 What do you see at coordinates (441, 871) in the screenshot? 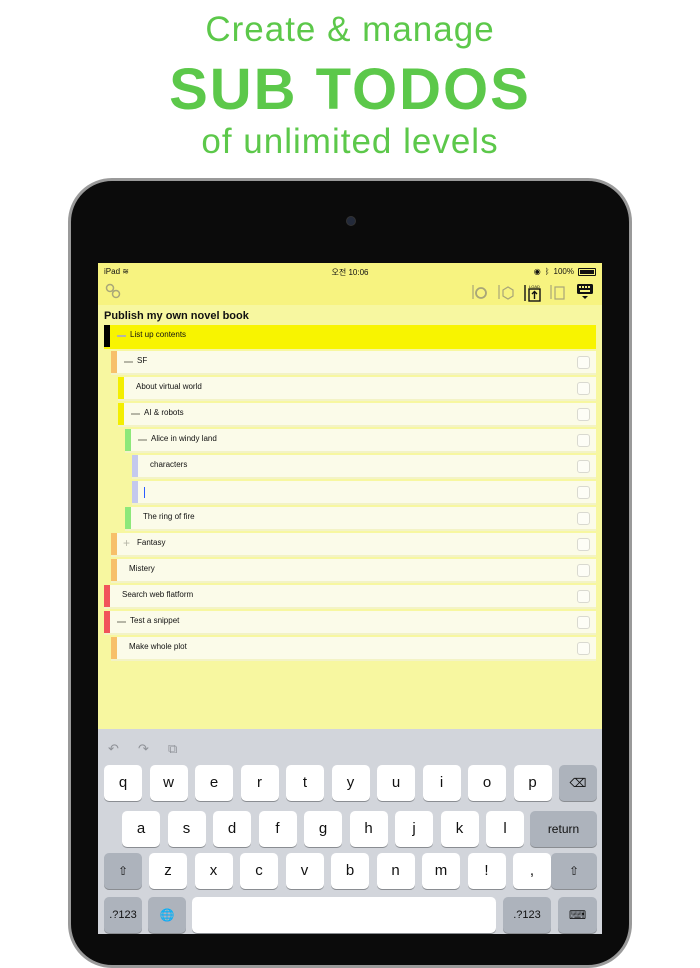
I see `key-m: m` at bounding box center [441, 871].